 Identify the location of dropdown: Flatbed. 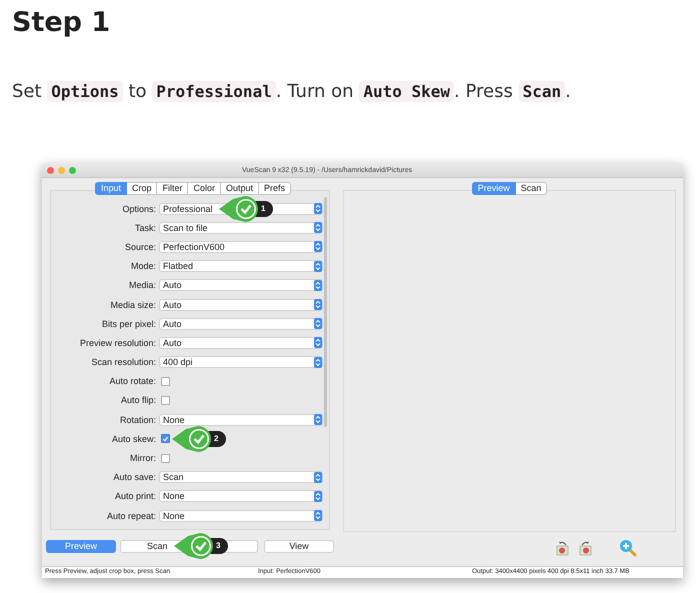
(241, 266).